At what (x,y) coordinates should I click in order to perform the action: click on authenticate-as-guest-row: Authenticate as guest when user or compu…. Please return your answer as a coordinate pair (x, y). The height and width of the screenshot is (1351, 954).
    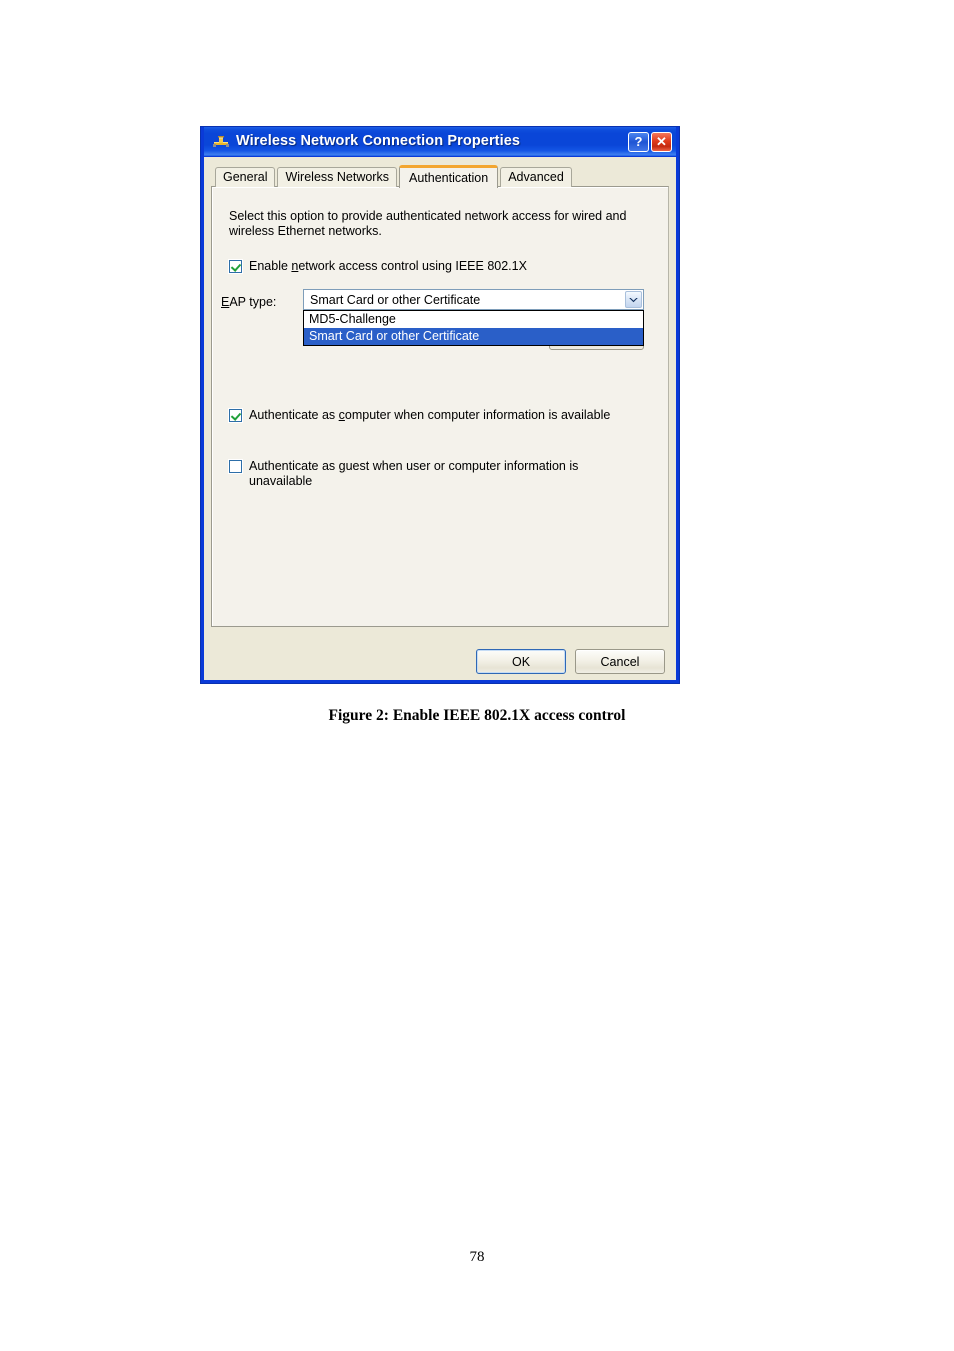
    Looking at the image, I should click on (429, 474).